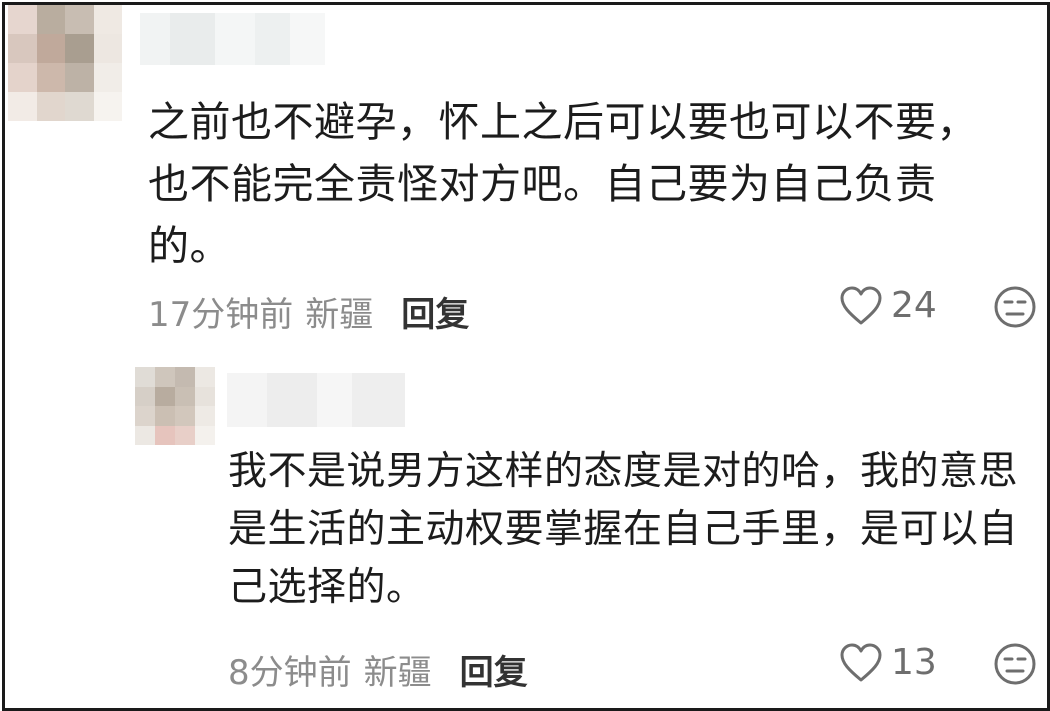 The width and height of the screenshot is (1050, 711). I want to click on comment-meta: 8分钟前 新疆 回复, so click(378, 669).